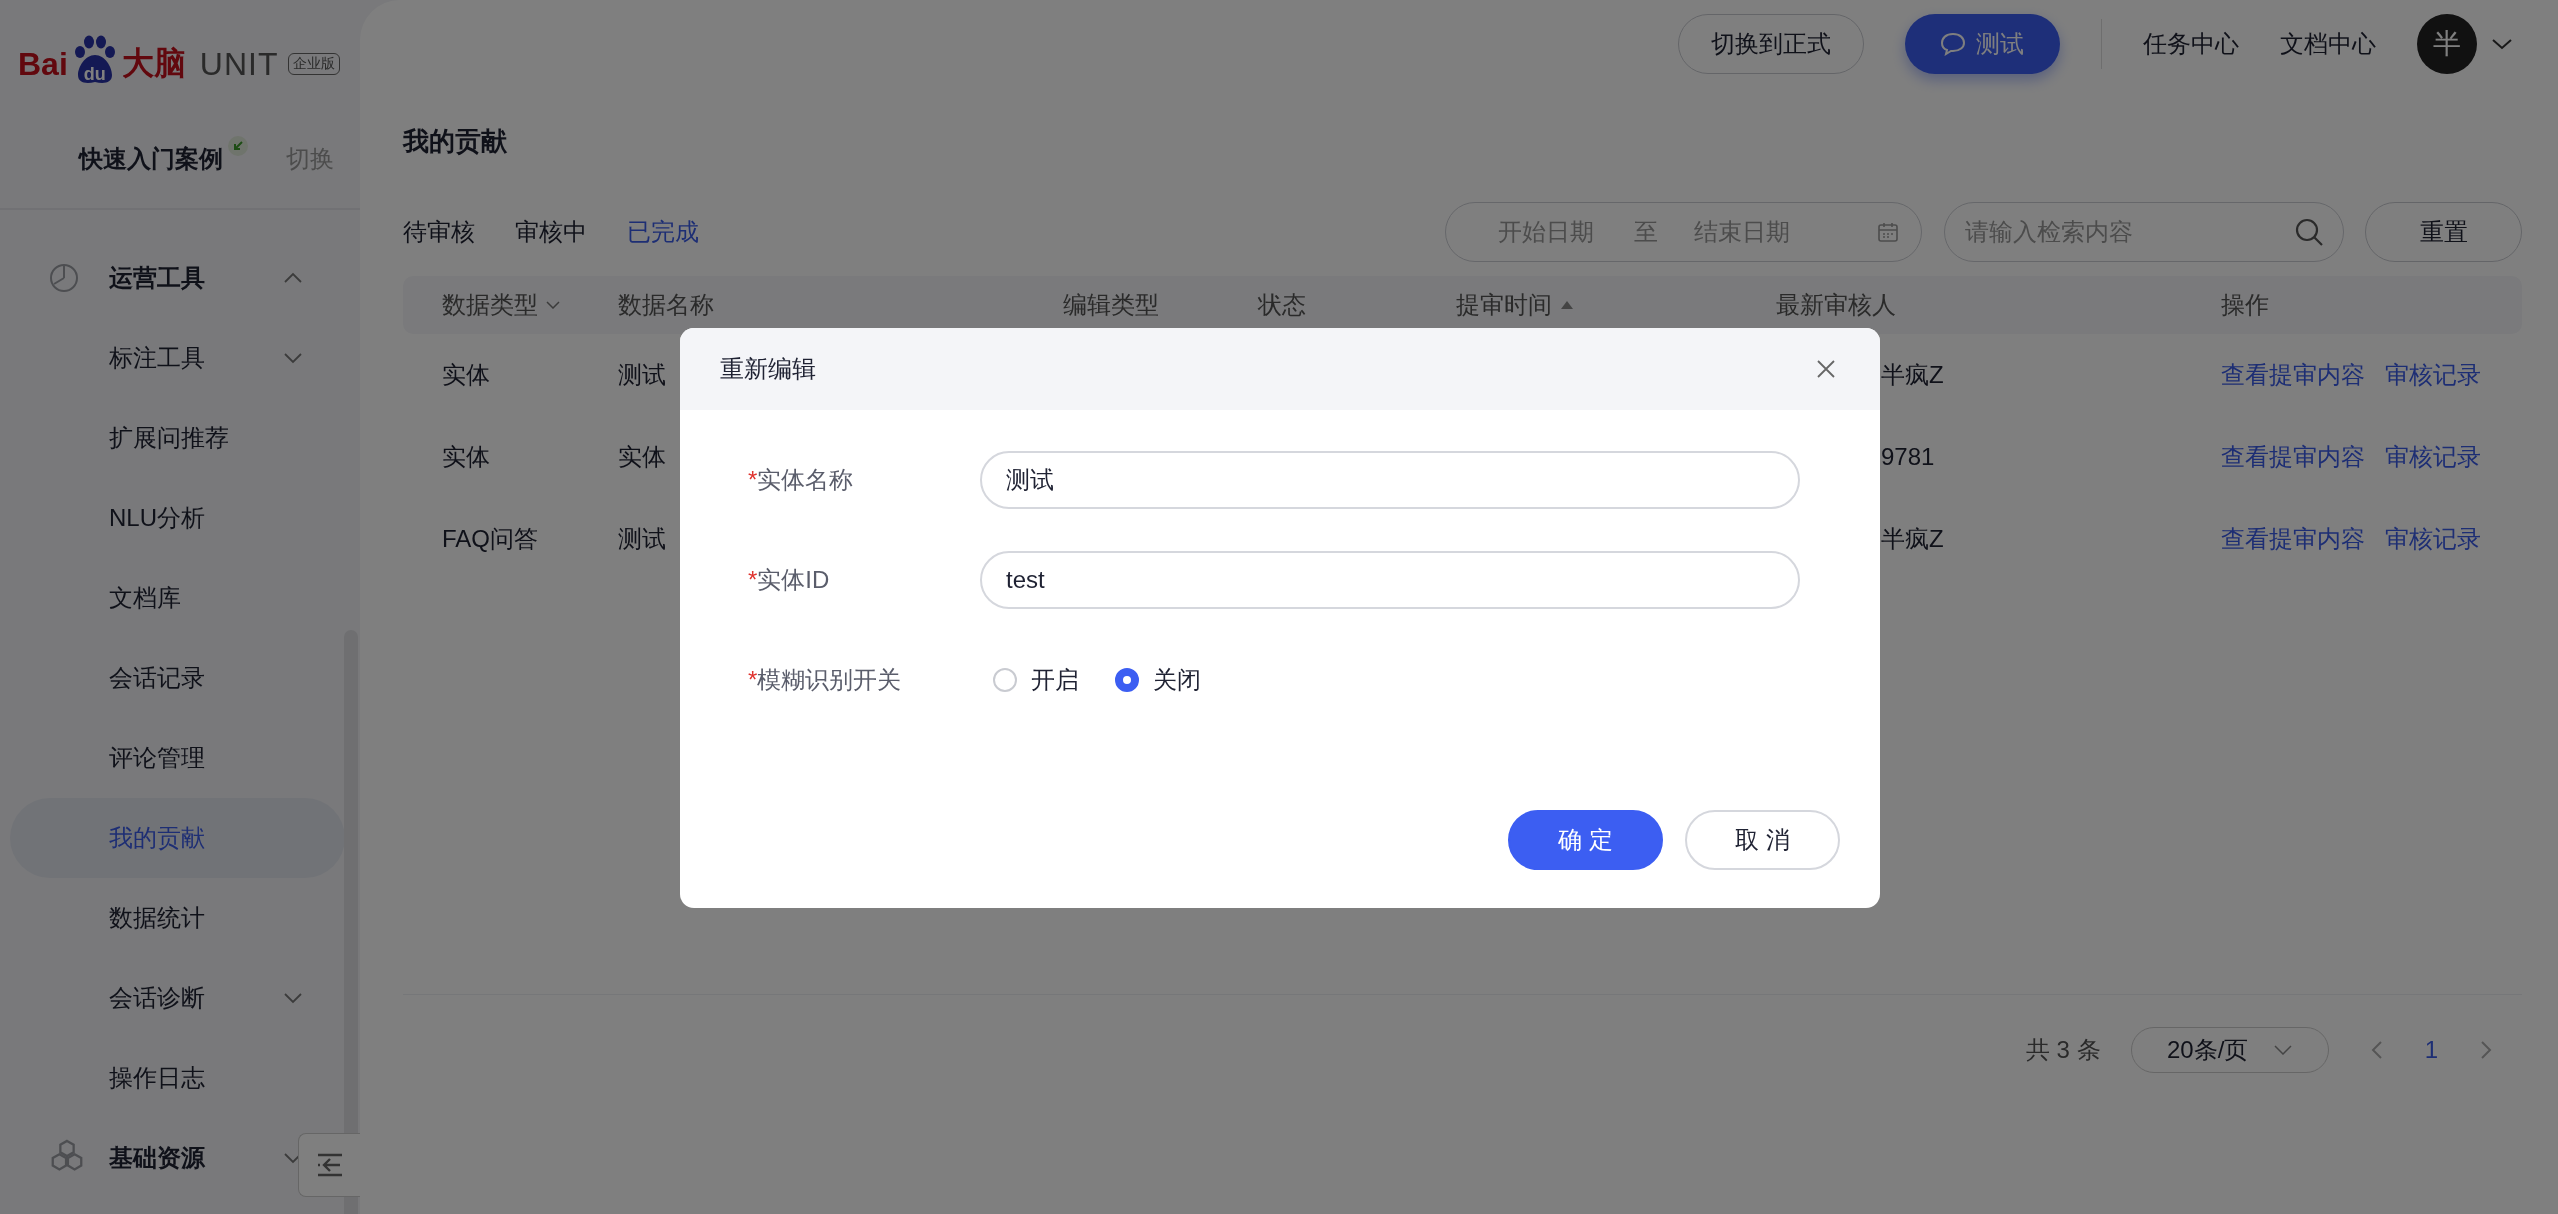 This screenshot has height=1214, width=2558. What do you see at coordinates (1762, 840) in the screenshot?
I see `cancel-button: 取 消` at bounding box center [1762, 840].